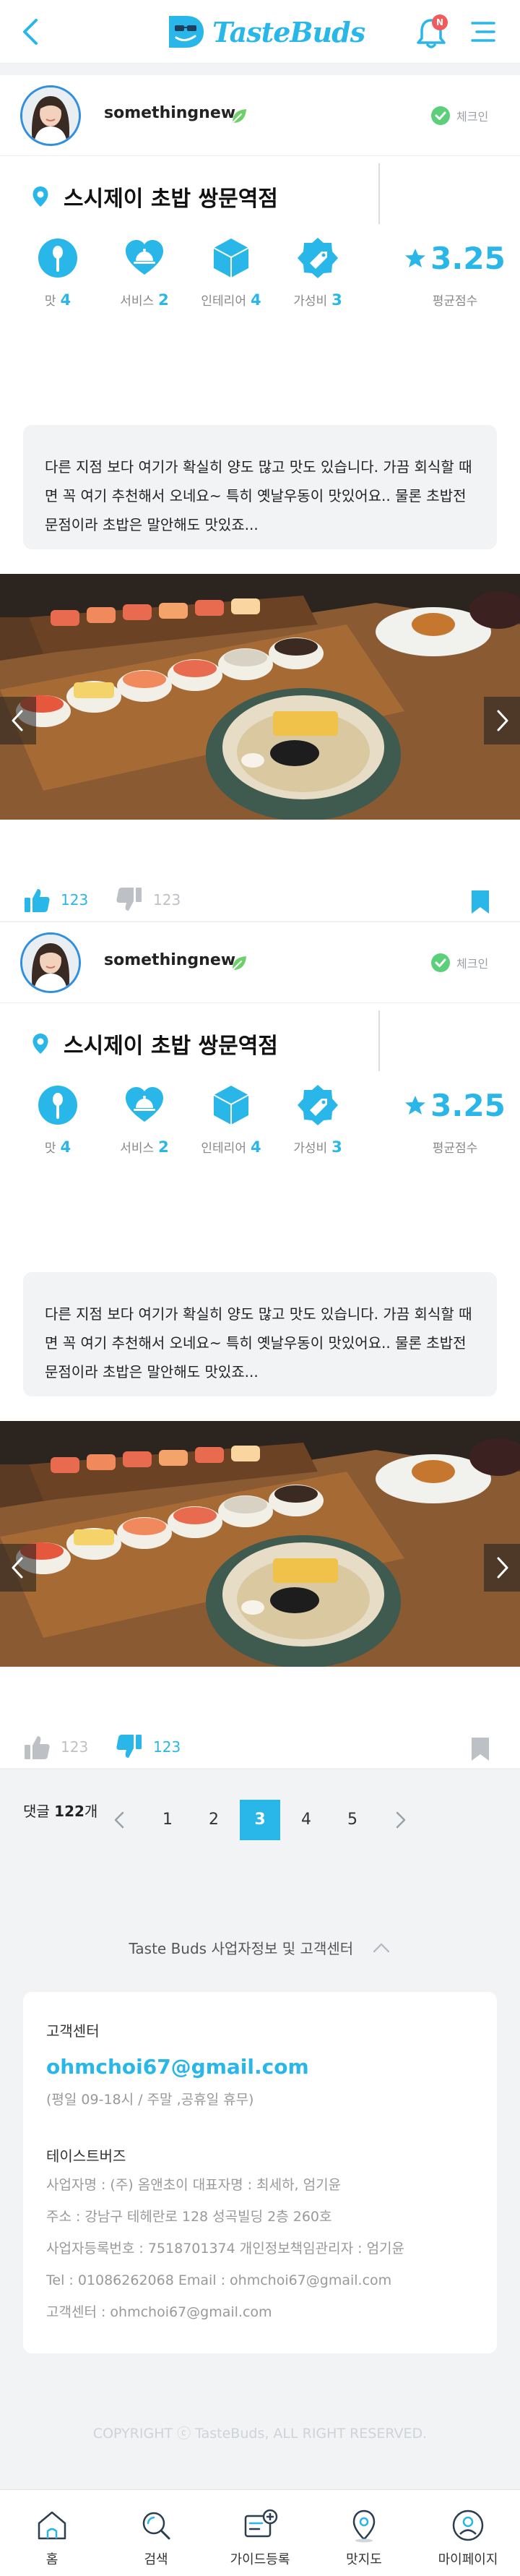  I want to click on guide-register-icon, so click(261, 2524).